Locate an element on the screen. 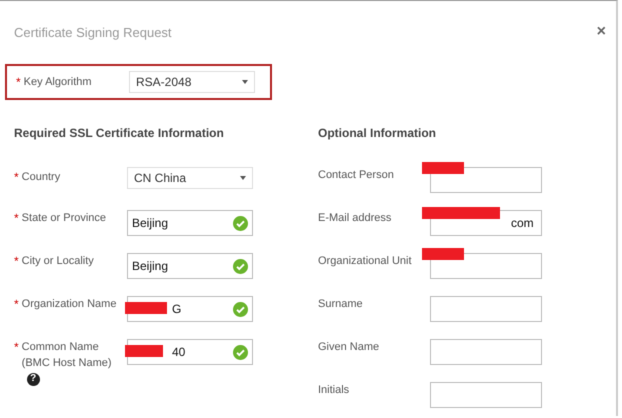 Image resolution: width=622 pixels, height=418 pixels. dropdown: CN China is located at coordinates (190, 178).